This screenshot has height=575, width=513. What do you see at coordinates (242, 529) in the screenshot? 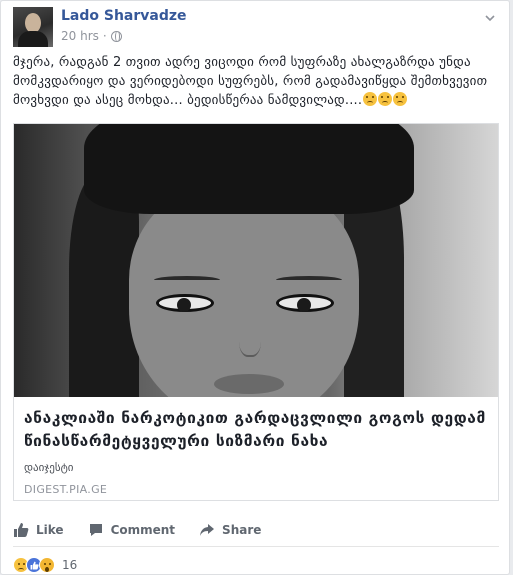
I see `share-label: Share` at bounding box center [242, 529].